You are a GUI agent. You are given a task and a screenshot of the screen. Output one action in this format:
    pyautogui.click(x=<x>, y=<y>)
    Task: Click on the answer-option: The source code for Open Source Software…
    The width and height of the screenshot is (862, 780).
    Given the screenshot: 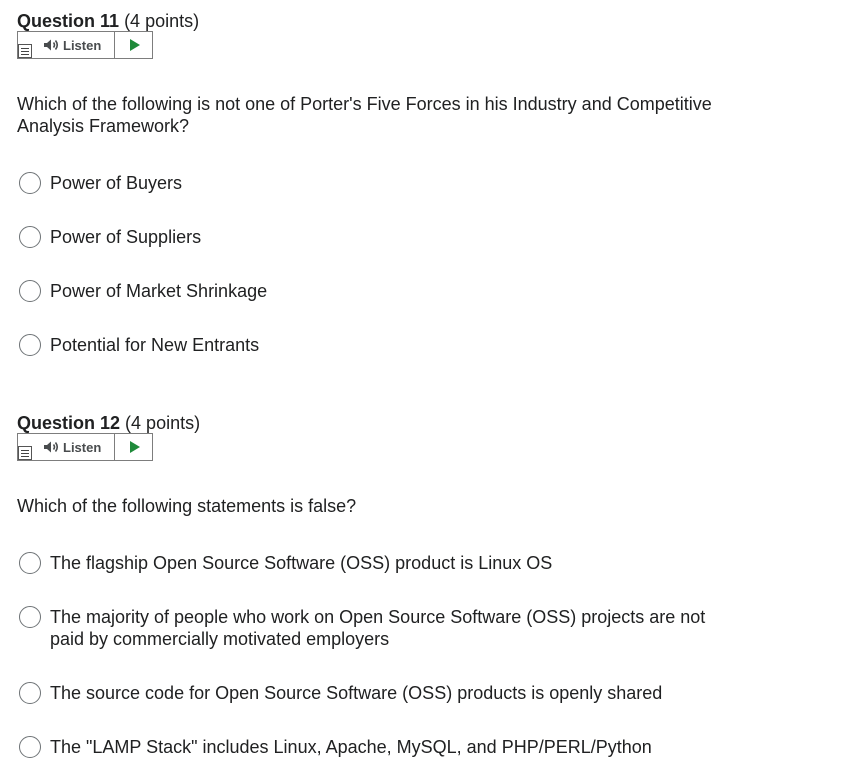 What is the action you would take?
    pyautogui.click(x=379, y=693)
    